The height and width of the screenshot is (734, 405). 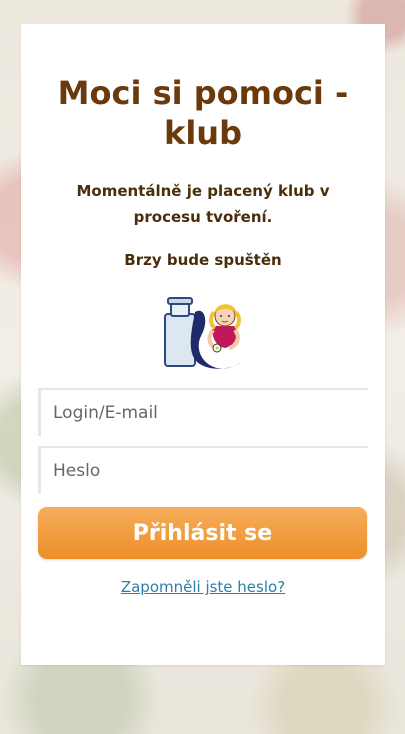 What do you see at coordinates (202, 533) in the screenshot?
I see `login-button: Přihlásit se` at bounding box center [202, 533].